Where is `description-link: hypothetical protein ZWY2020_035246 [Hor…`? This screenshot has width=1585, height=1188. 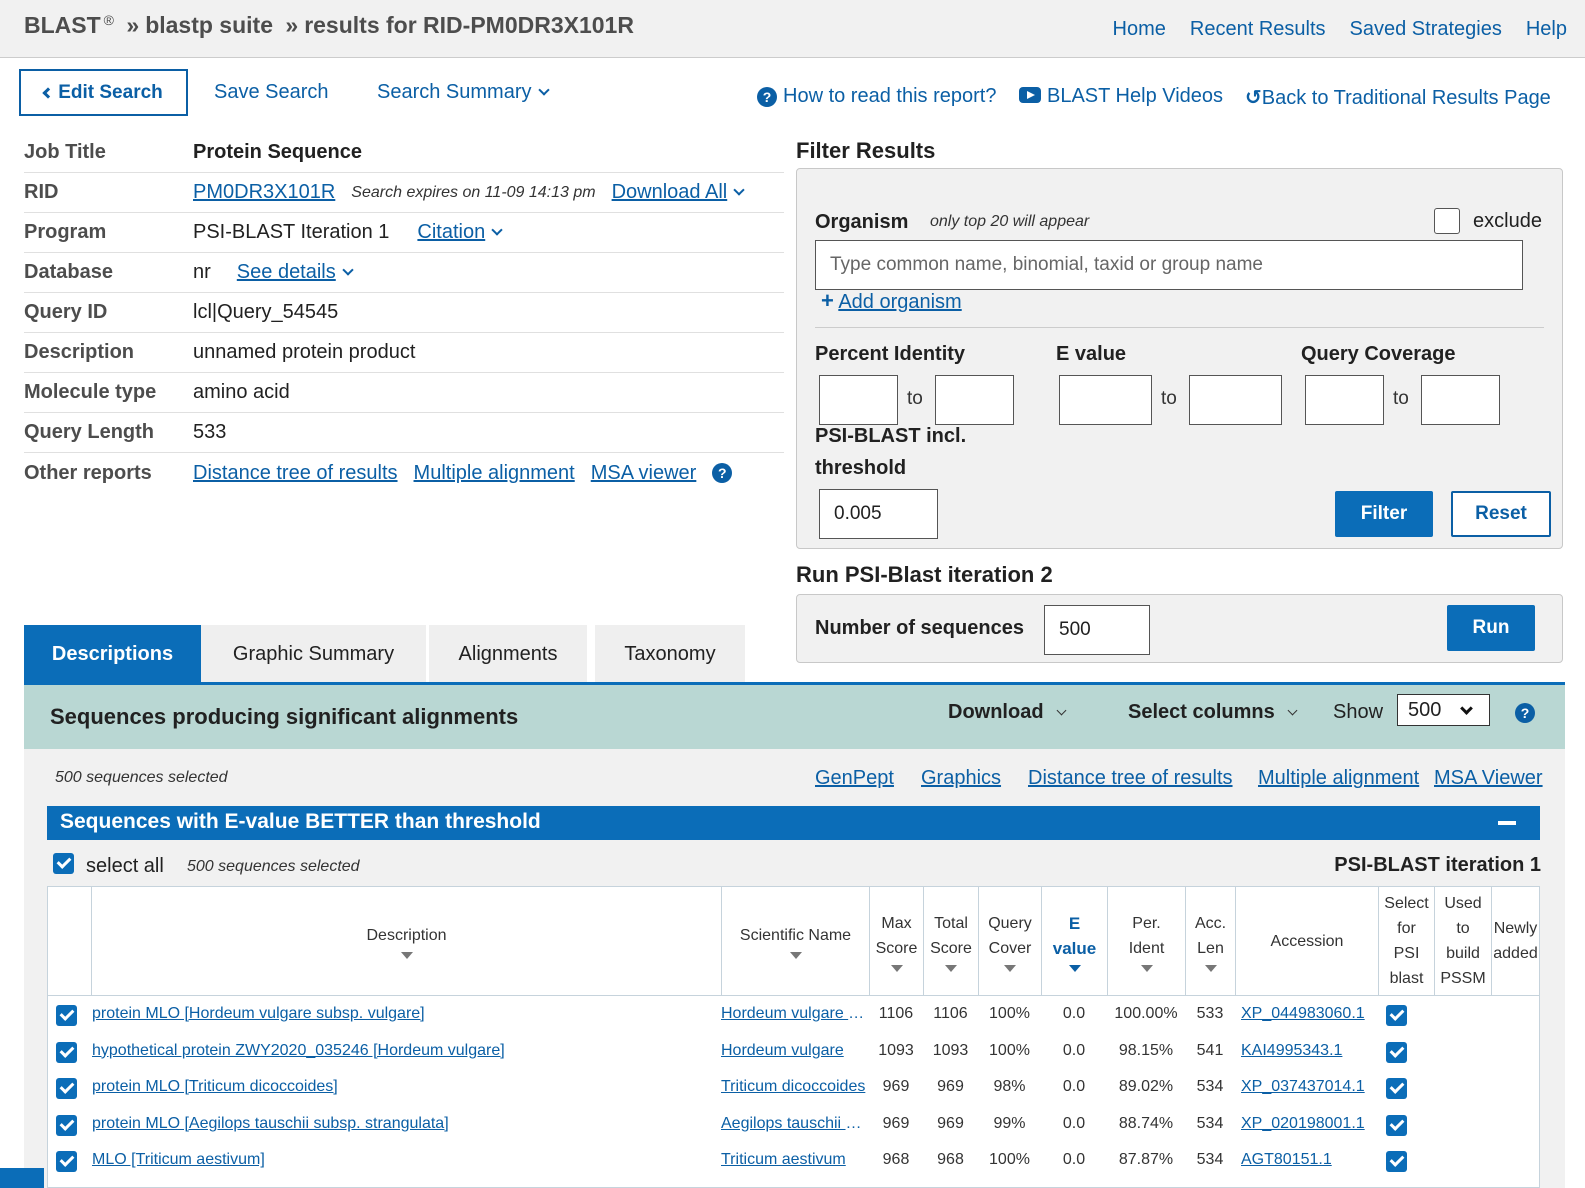
description-link: hypothetical protein ZWY2020_035246 [Hor… is located at coordinates (403, 1051).